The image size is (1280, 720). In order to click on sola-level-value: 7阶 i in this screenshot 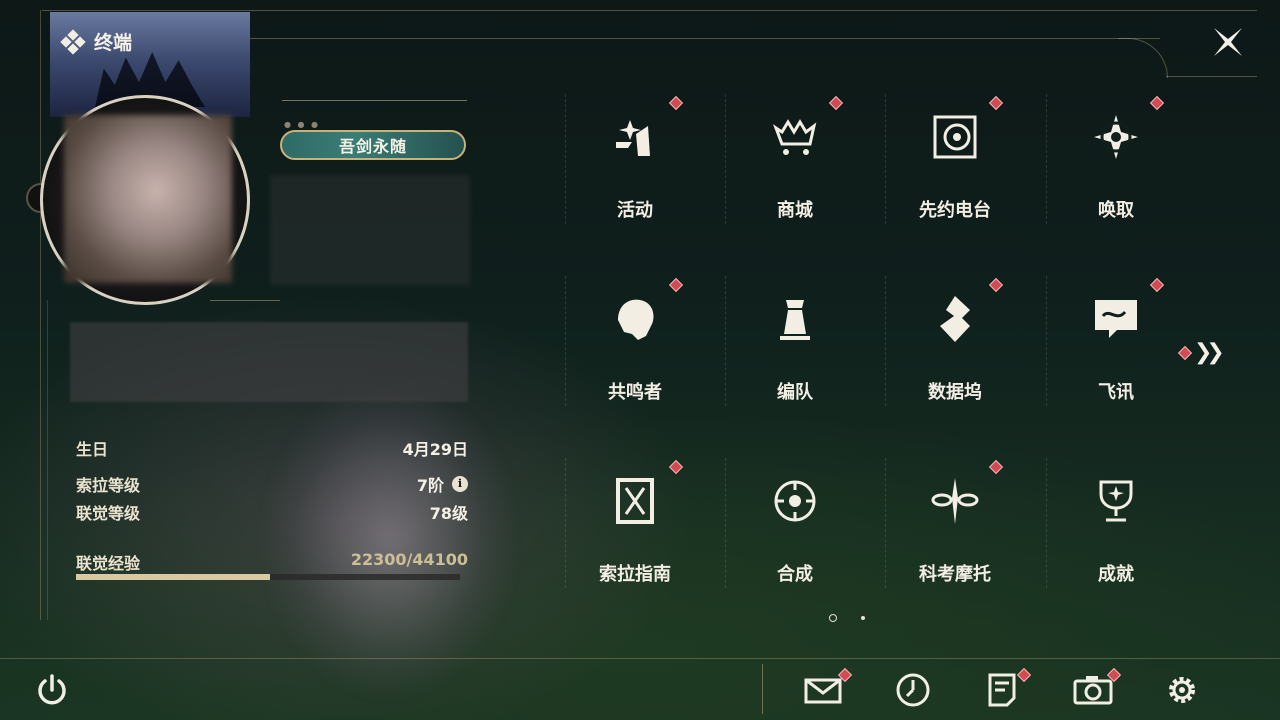, I will do `click(442, 484)`.